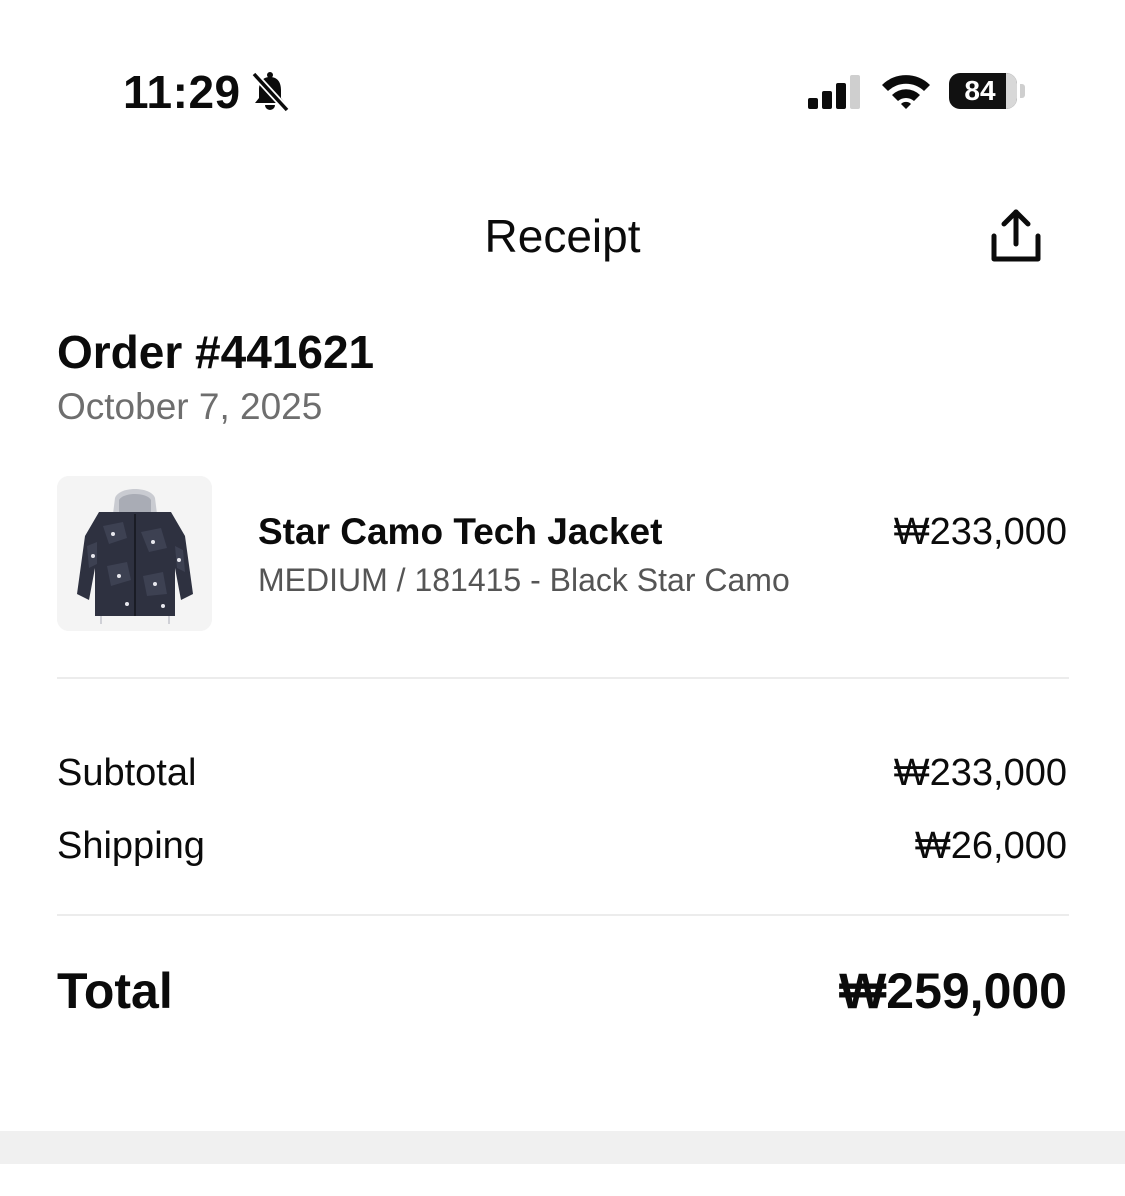 Image resolution: width=1125 pixels, height=1196 pixels. What do you see at coordinates (1022, 91) in the screenshot?
I see `battery-cap` at bounding box center [1022, 91].